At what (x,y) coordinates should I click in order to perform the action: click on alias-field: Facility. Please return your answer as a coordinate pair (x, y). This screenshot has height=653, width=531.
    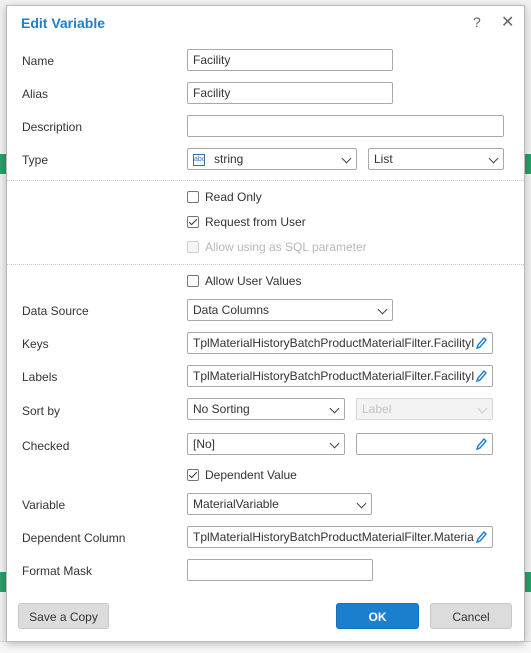
    Looking at the image, I should click on (290, 93).